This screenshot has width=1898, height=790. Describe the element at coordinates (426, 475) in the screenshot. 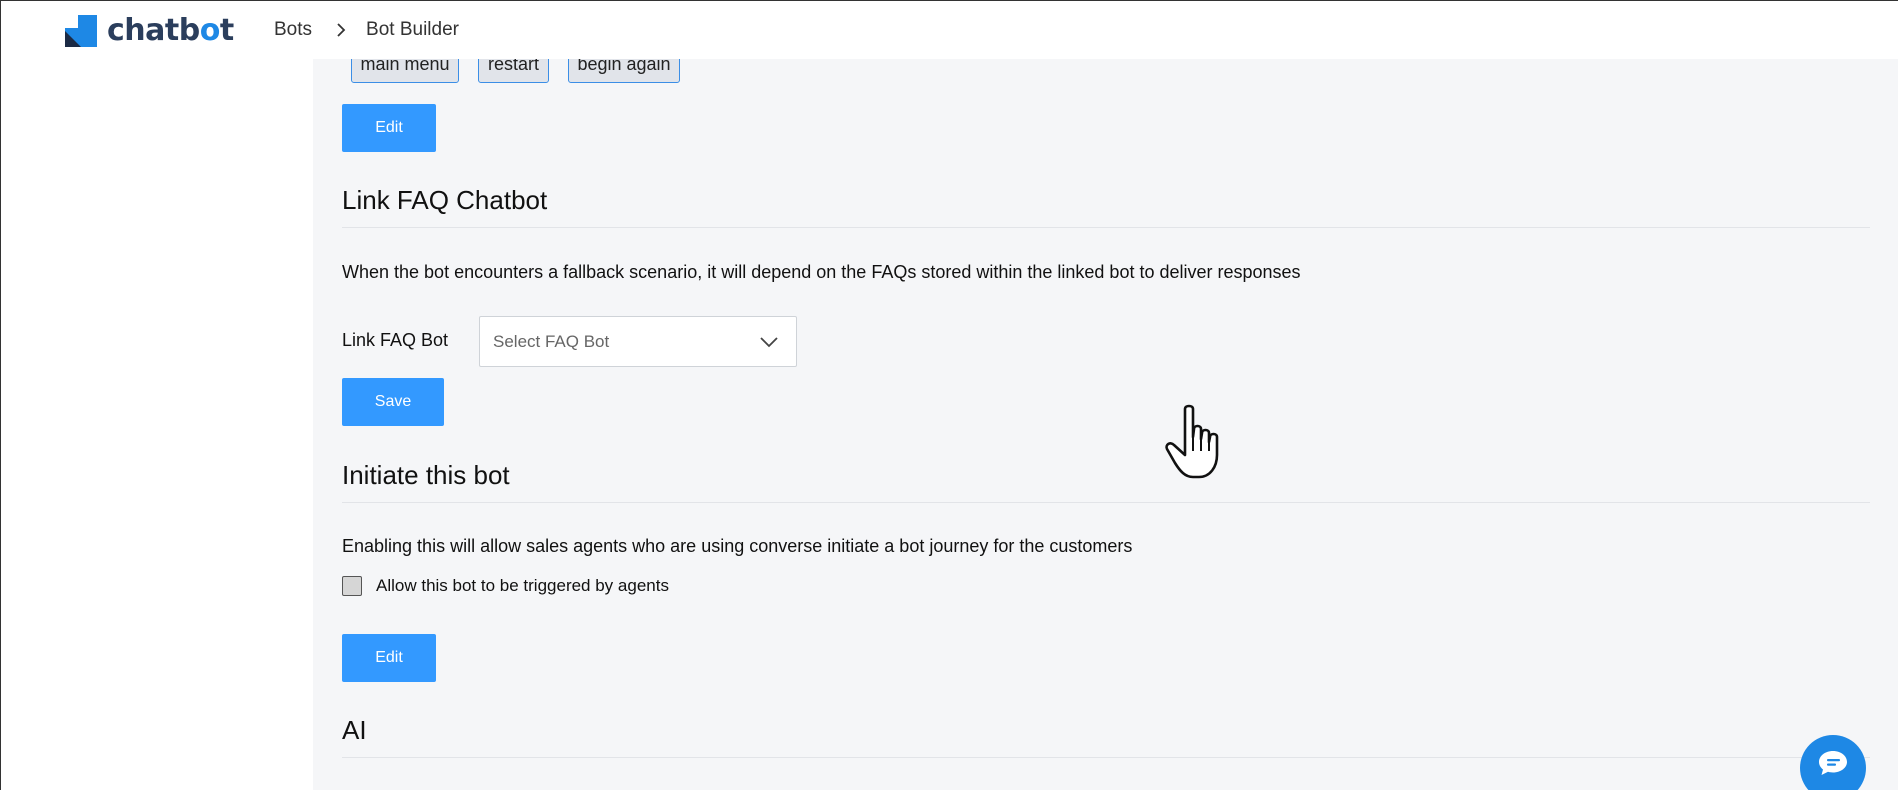

I see `initiate-section-title: Initiate this bot` at that location.